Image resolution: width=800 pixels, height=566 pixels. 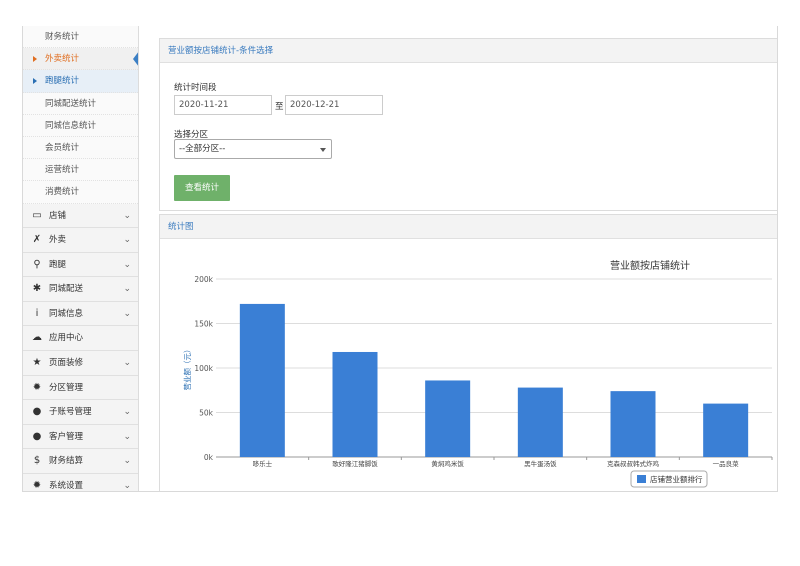 What do you see at coordinates (209, 457) in the screenshot?
I see `y-tick-label: 0k` at bounding box center [209, 457].